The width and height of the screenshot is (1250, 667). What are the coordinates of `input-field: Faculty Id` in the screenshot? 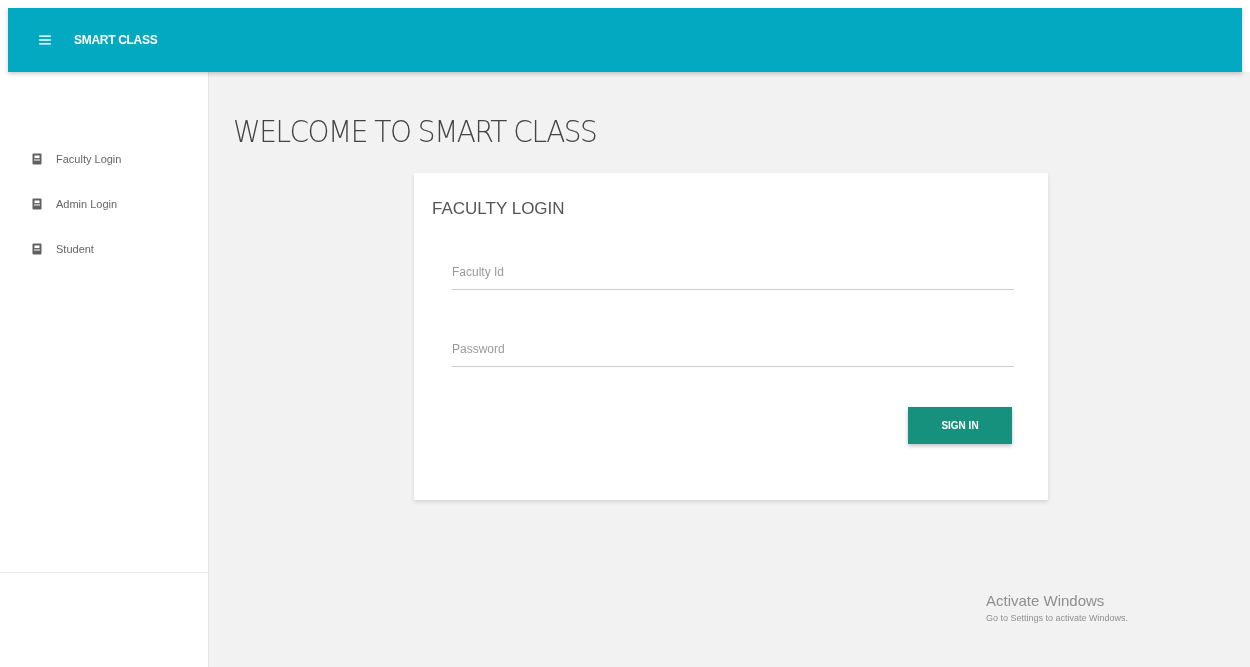 It's located at (733, 273).